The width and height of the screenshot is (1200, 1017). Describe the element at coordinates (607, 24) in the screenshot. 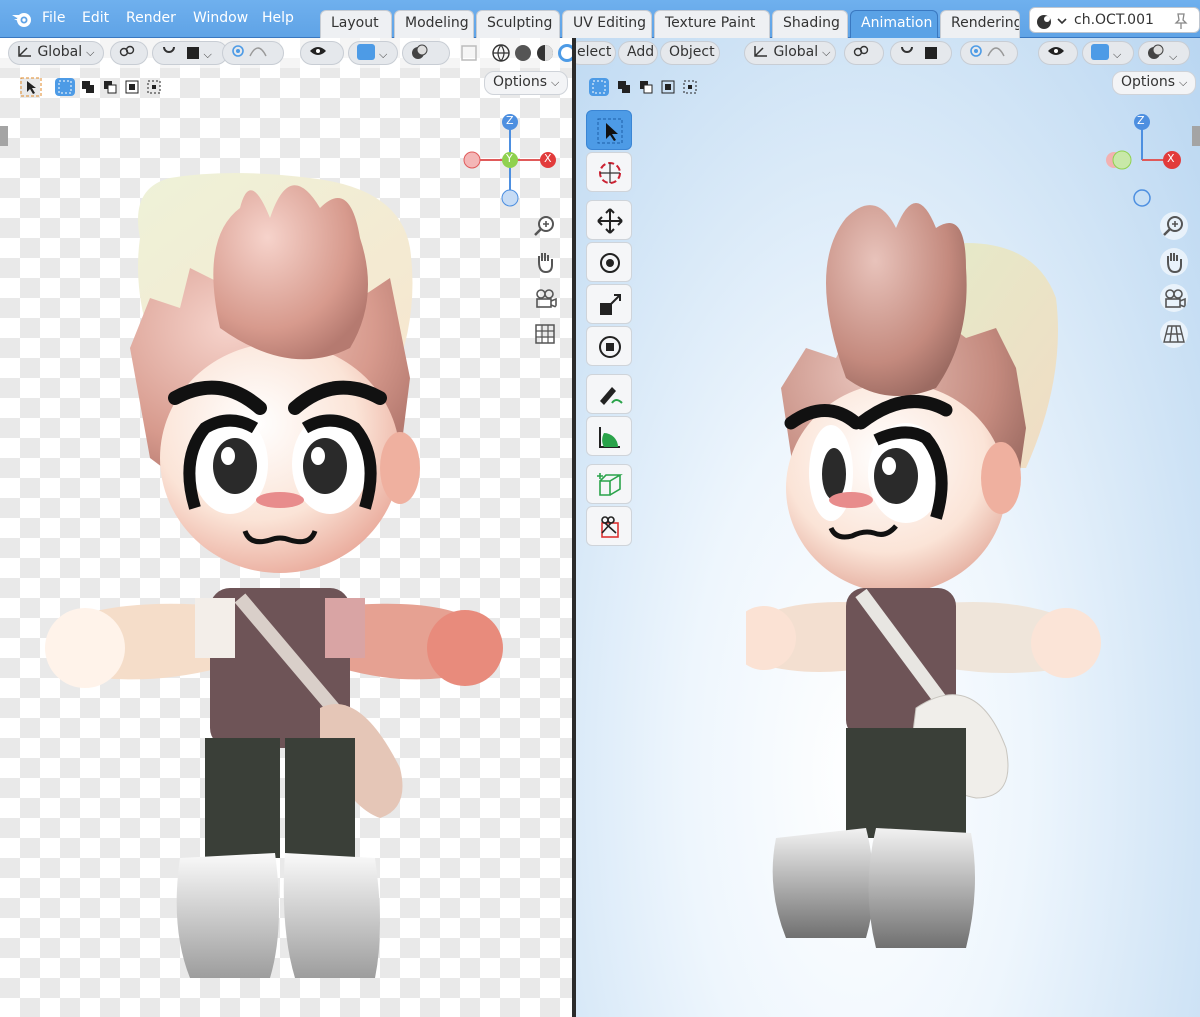

I see `tab-uv-editing: UV Editing` at that location.